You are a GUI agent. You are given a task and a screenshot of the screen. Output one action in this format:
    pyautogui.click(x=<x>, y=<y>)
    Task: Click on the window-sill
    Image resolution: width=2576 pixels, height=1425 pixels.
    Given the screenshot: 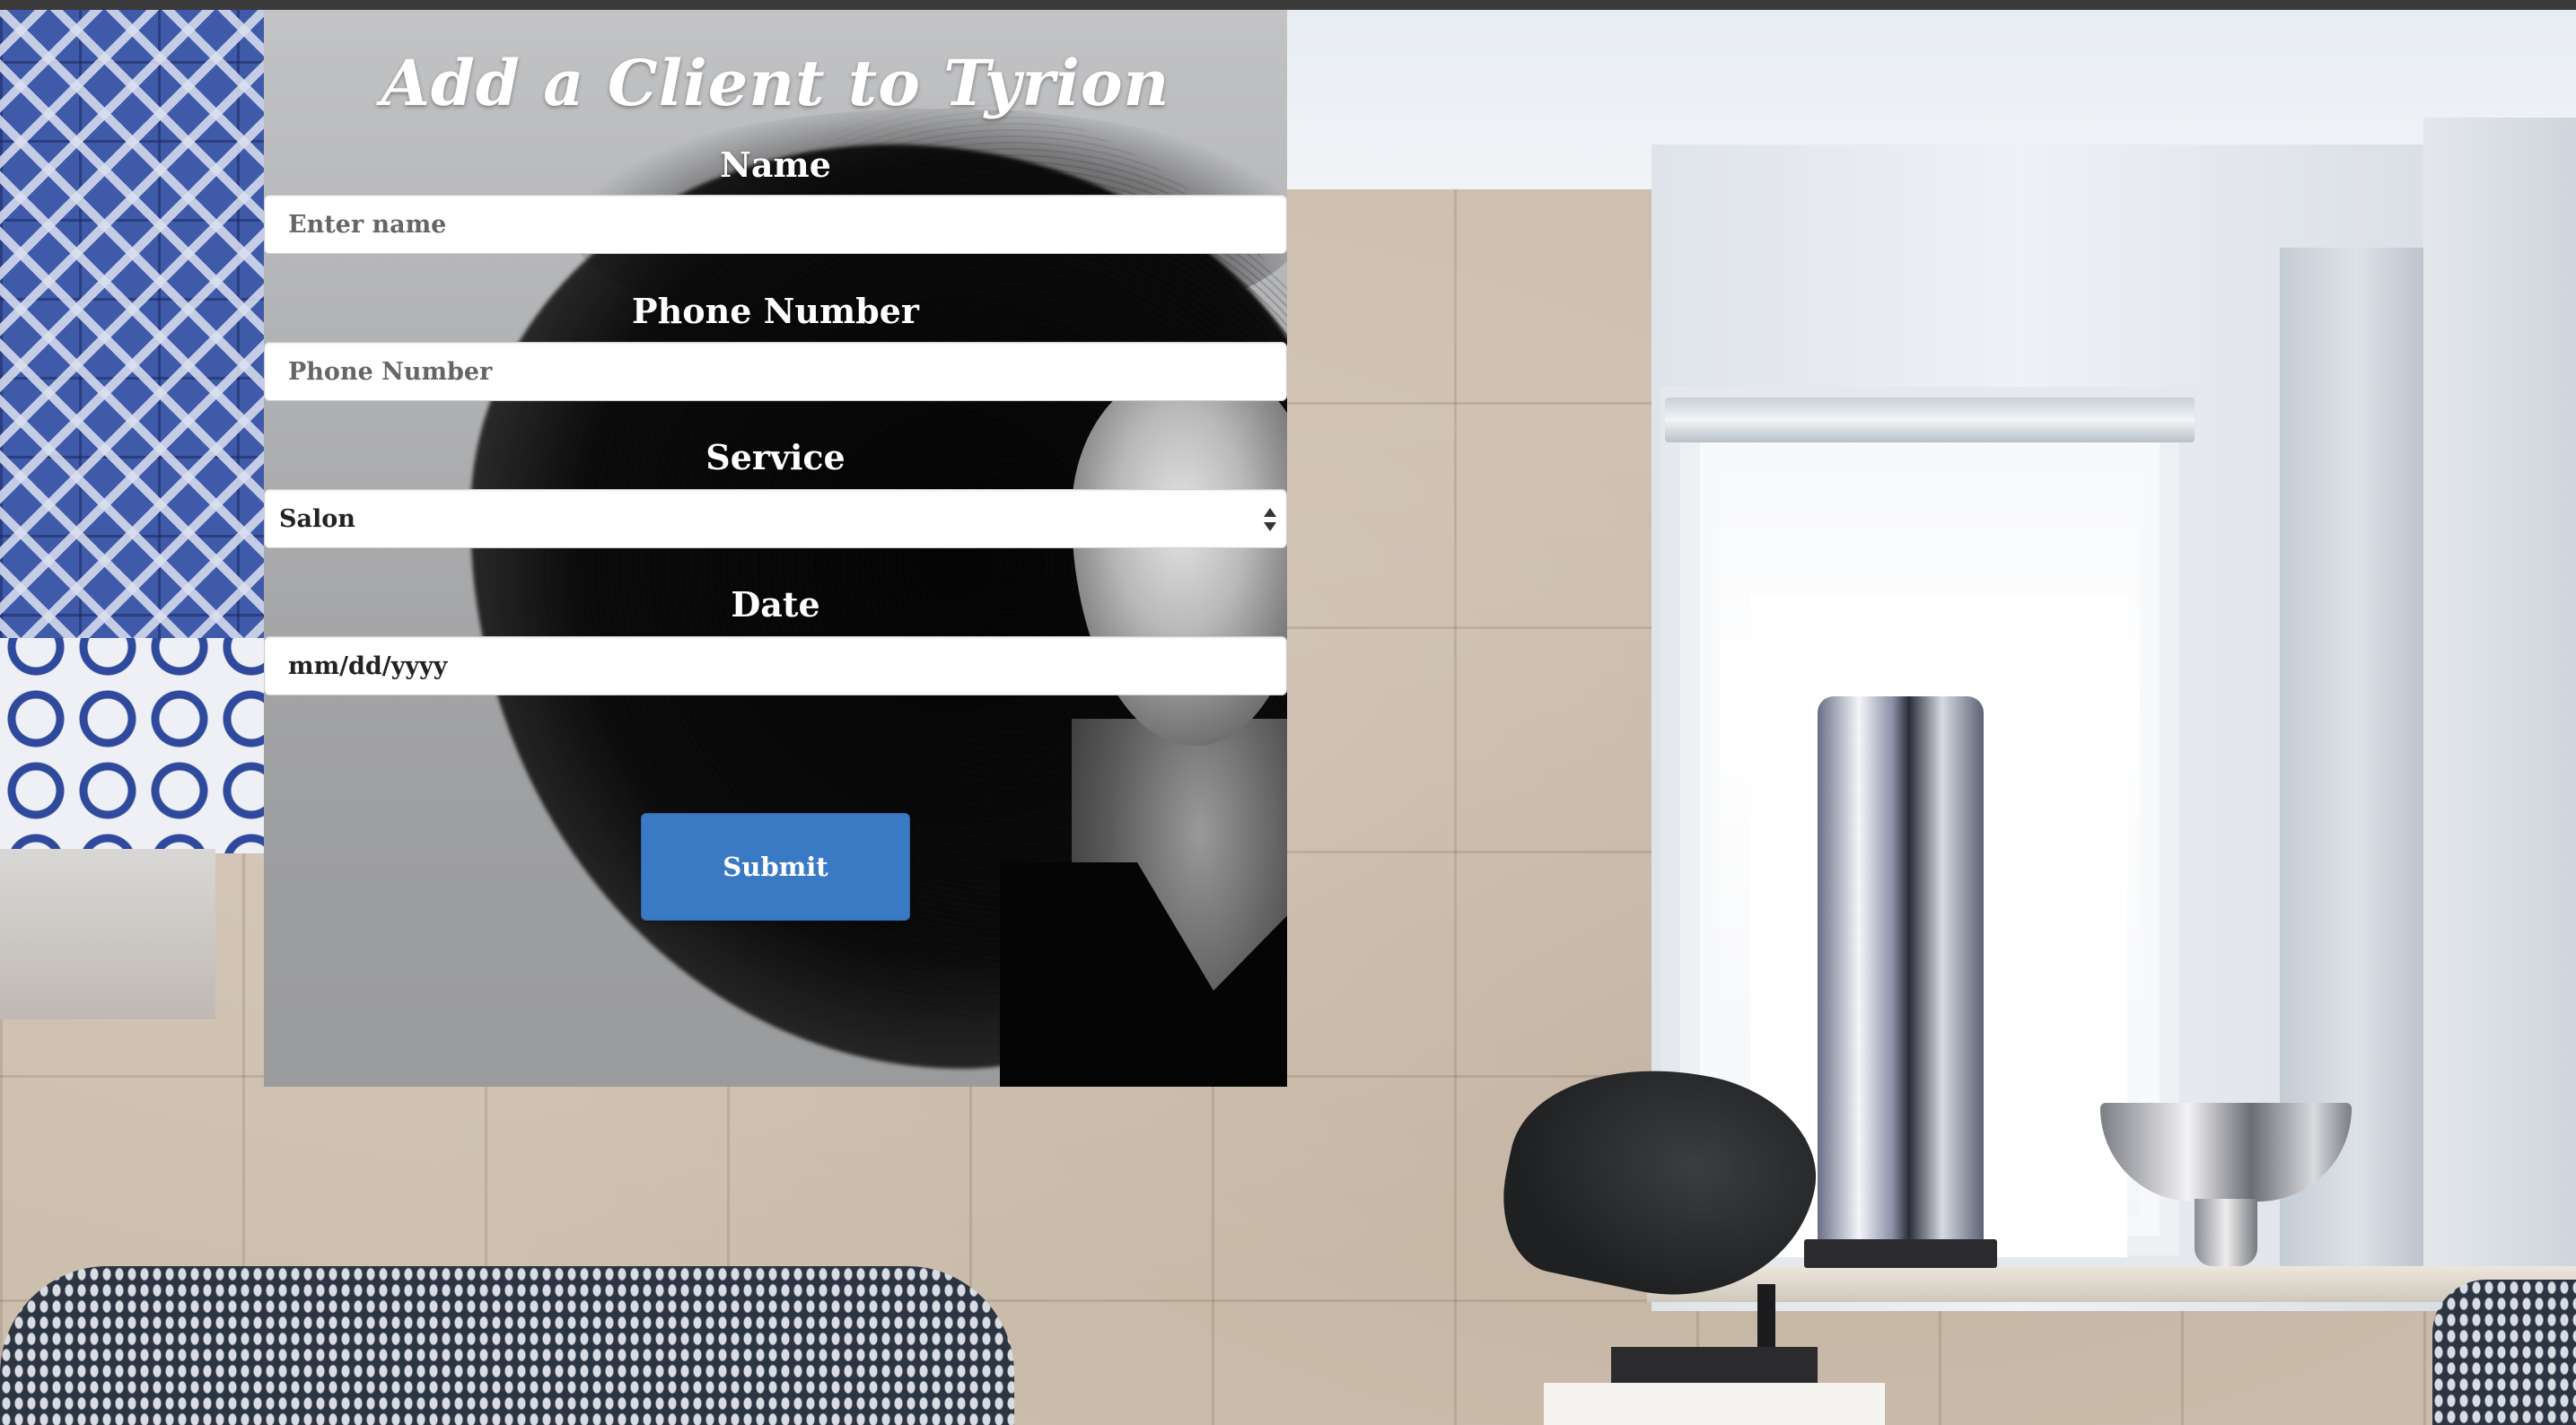 What is the action you would take?
    pyautogui.click(x=2111, y=1284)
    